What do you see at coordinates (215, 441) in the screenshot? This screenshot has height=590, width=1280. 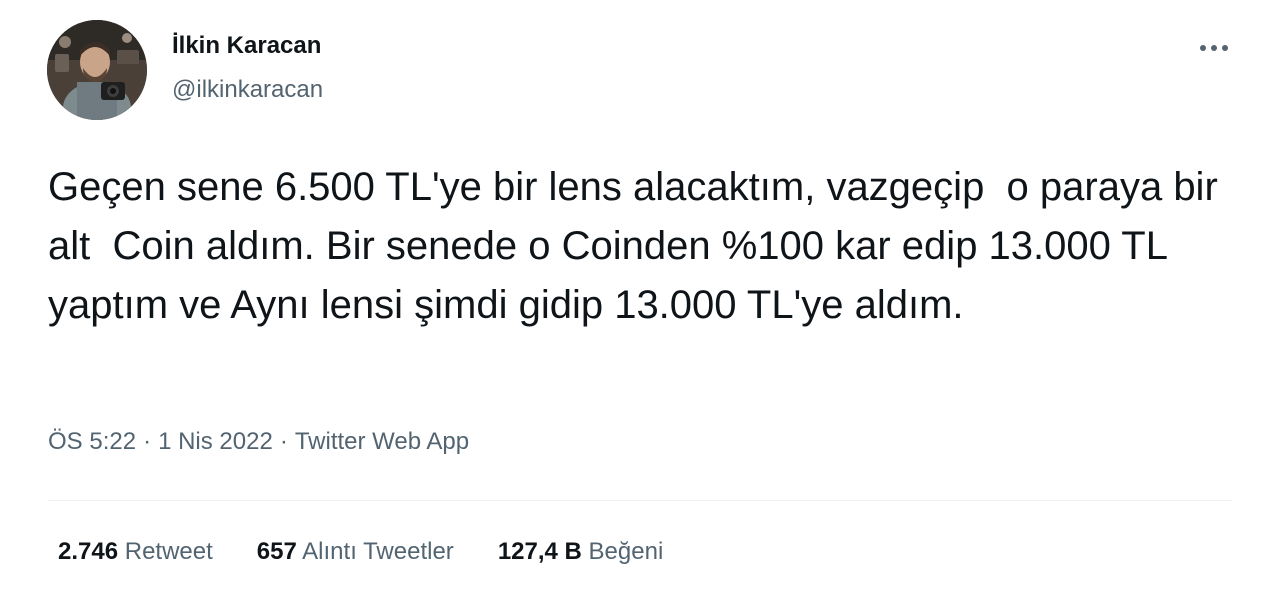 I see `tweet-date: 1 Nis 2022` at bounding box center [215, 441].